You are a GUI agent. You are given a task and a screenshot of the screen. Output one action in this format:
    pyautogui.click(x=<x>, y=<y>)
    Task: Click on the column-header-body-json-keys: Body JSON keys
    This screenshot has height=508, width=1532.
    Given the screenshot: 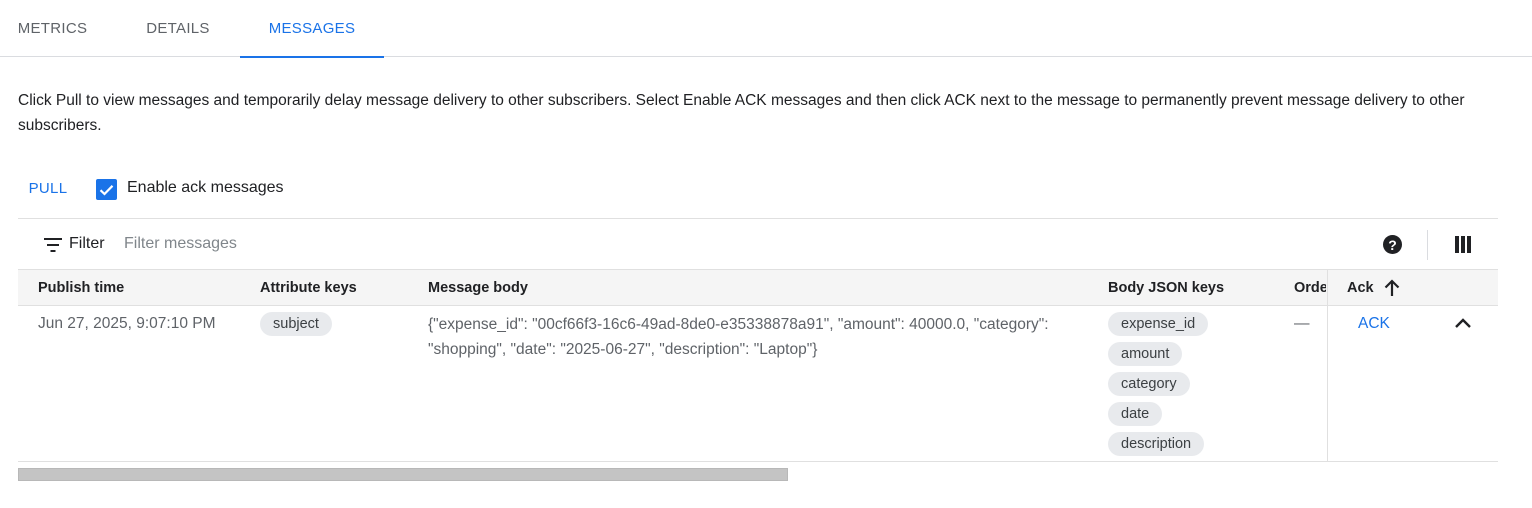 What is the action you would take?
    pyautogui.click(x=1193, y=288)
    